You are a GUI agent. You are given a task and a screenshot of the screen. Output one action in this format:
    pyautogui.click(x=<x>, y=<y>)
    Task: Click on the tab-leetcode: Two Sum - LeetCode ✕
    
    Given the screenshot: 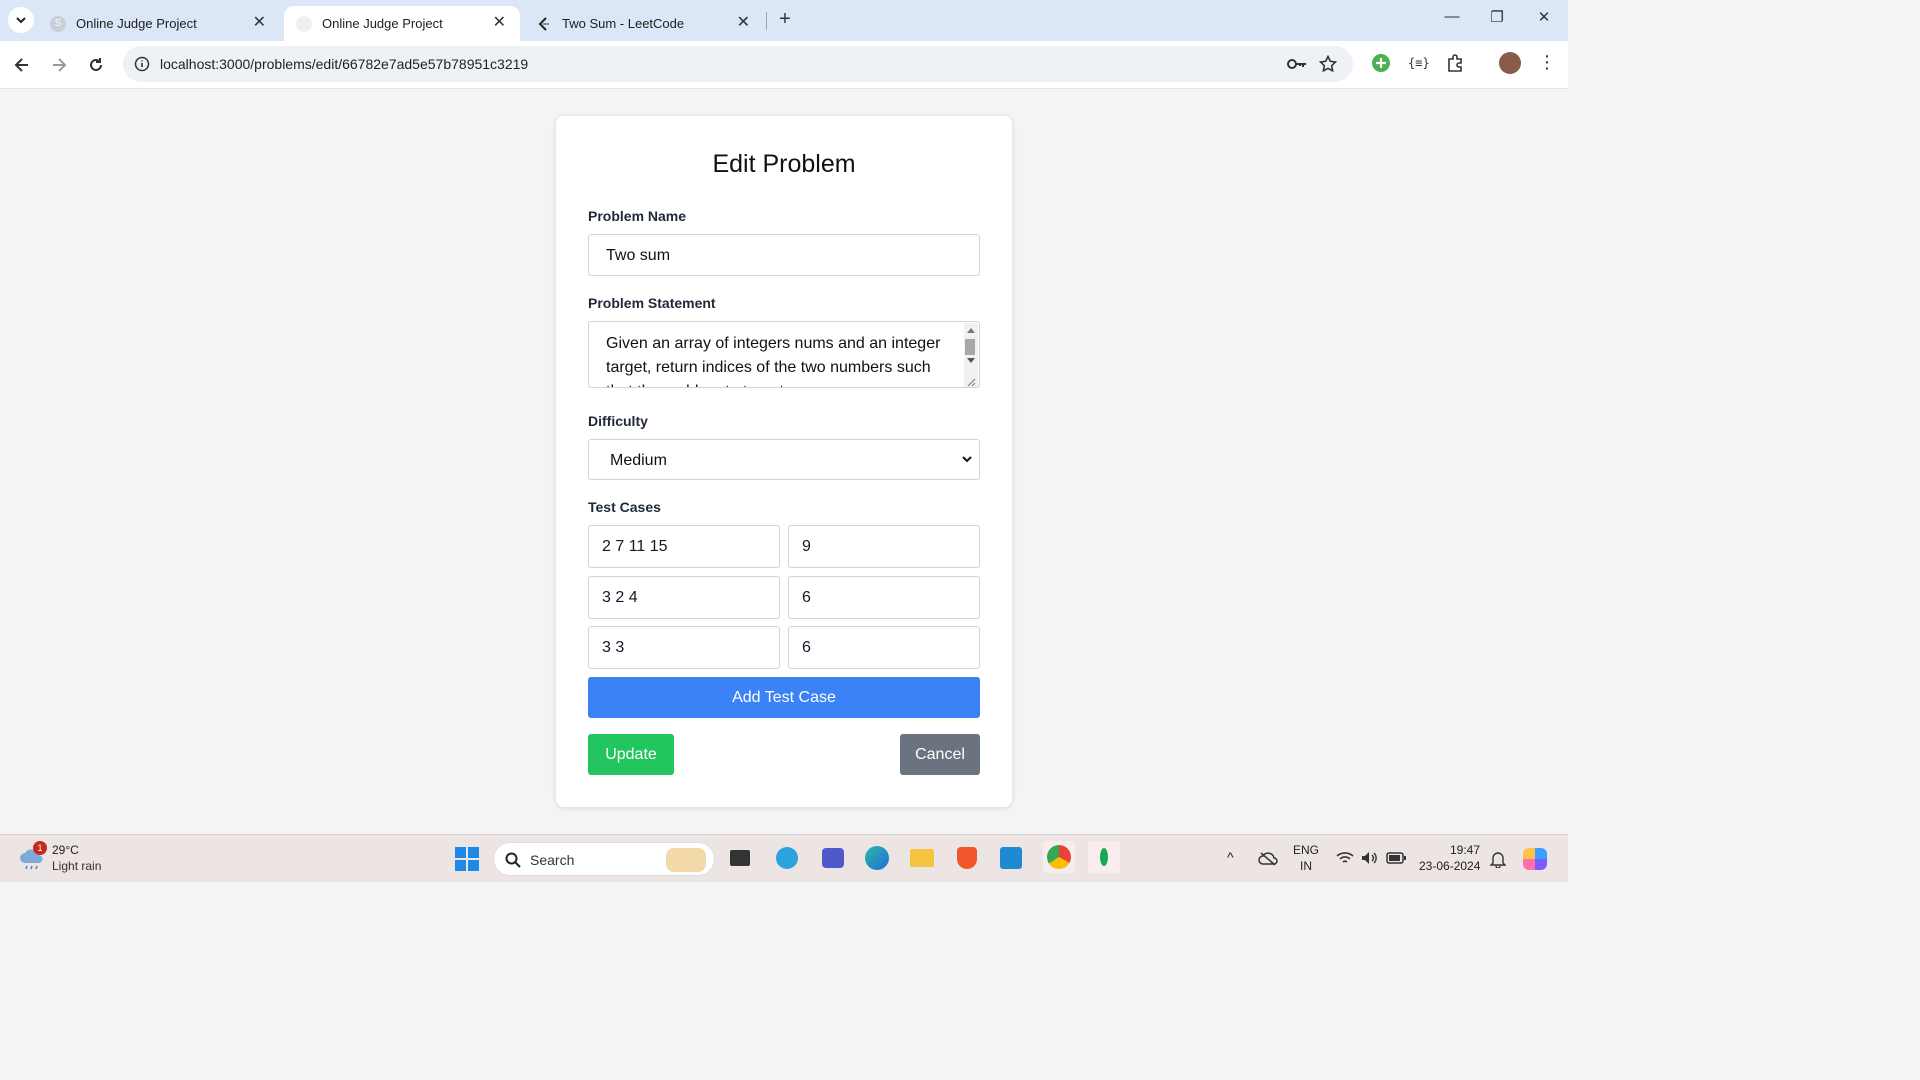 What is the action you would take?
    pyautogui.click(x=644, y=23)
    